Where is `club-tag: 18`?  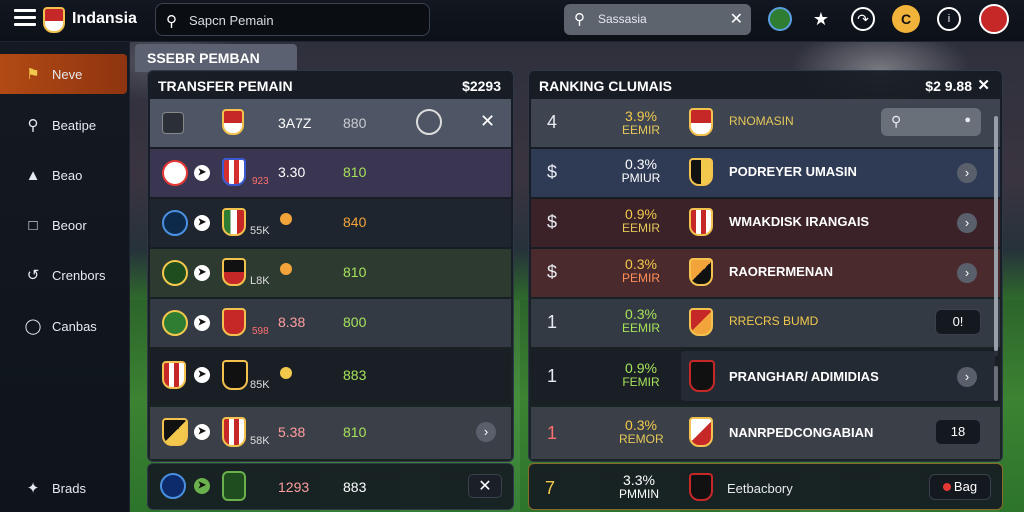
club-tag: 18 is located at coordinates (958, 432).